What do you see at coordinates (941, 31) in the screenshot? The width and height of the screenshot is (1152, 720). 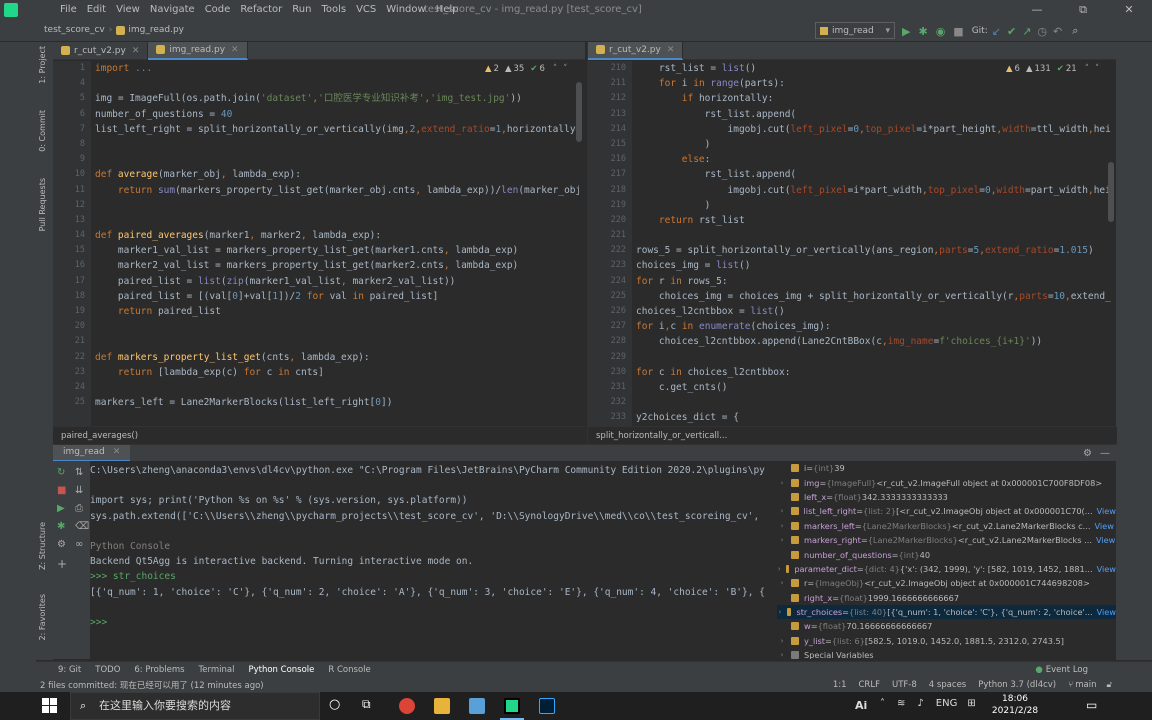 I see `coverage-icon: ◉` at bounding box center [941, 31].